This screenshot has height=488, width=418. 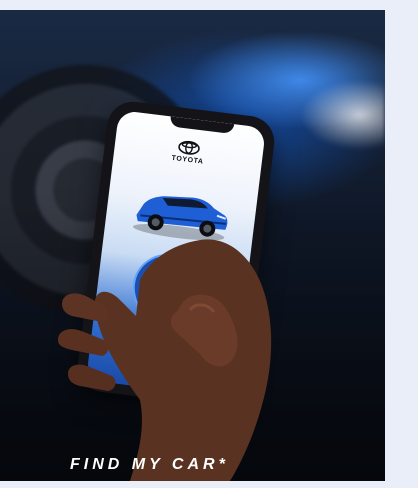 I want to click on app-brand: TOYOTA, so click(x=189, y=152).